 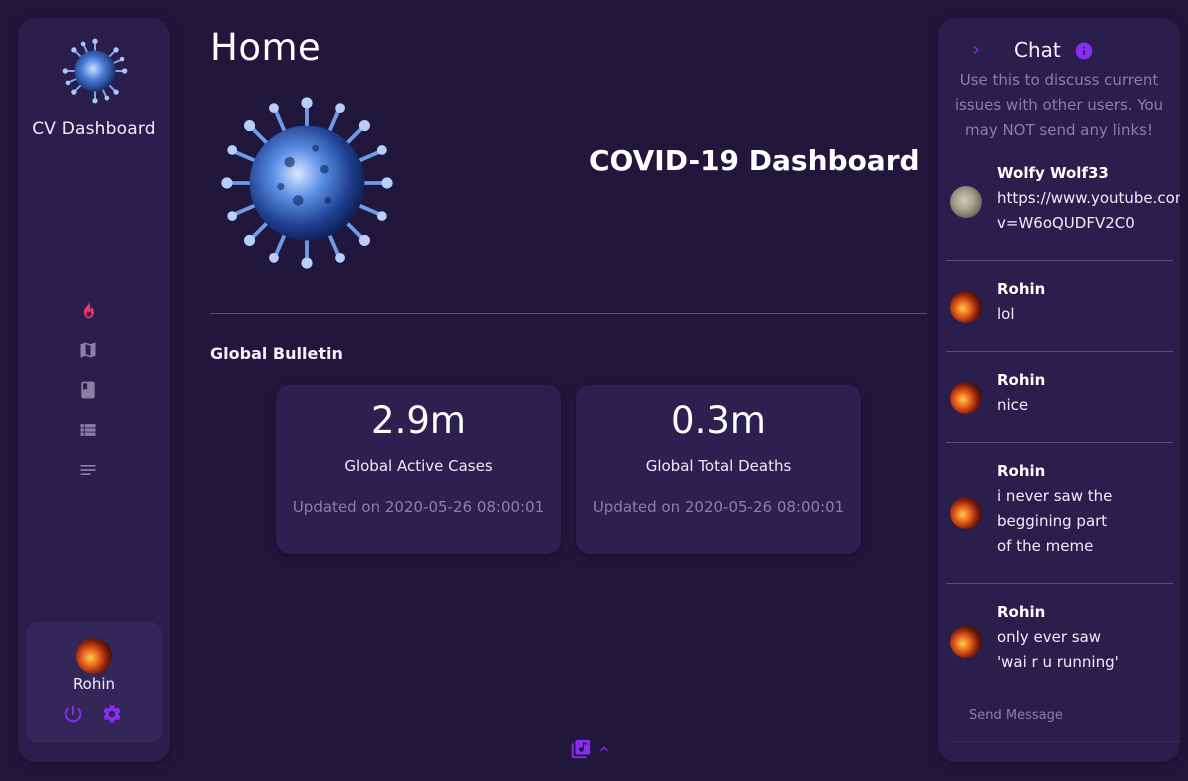 What do you see at coordinates (1084, 51) in the screenshot?
I see `info-icon` at bounding box center [1084, 51].